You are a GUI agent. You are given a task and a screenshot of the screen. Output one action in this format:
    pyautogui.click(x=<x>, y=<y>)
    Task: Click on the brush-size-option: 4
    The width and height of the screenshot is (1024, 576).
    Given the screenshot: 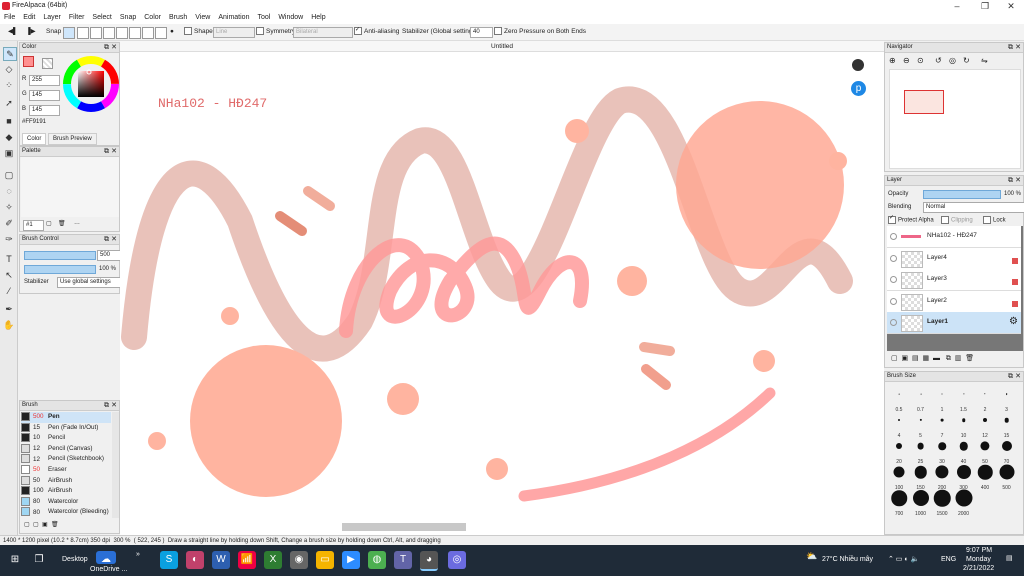 What is the action you would take?
    pyautogui.click(x=899, y=424)
    